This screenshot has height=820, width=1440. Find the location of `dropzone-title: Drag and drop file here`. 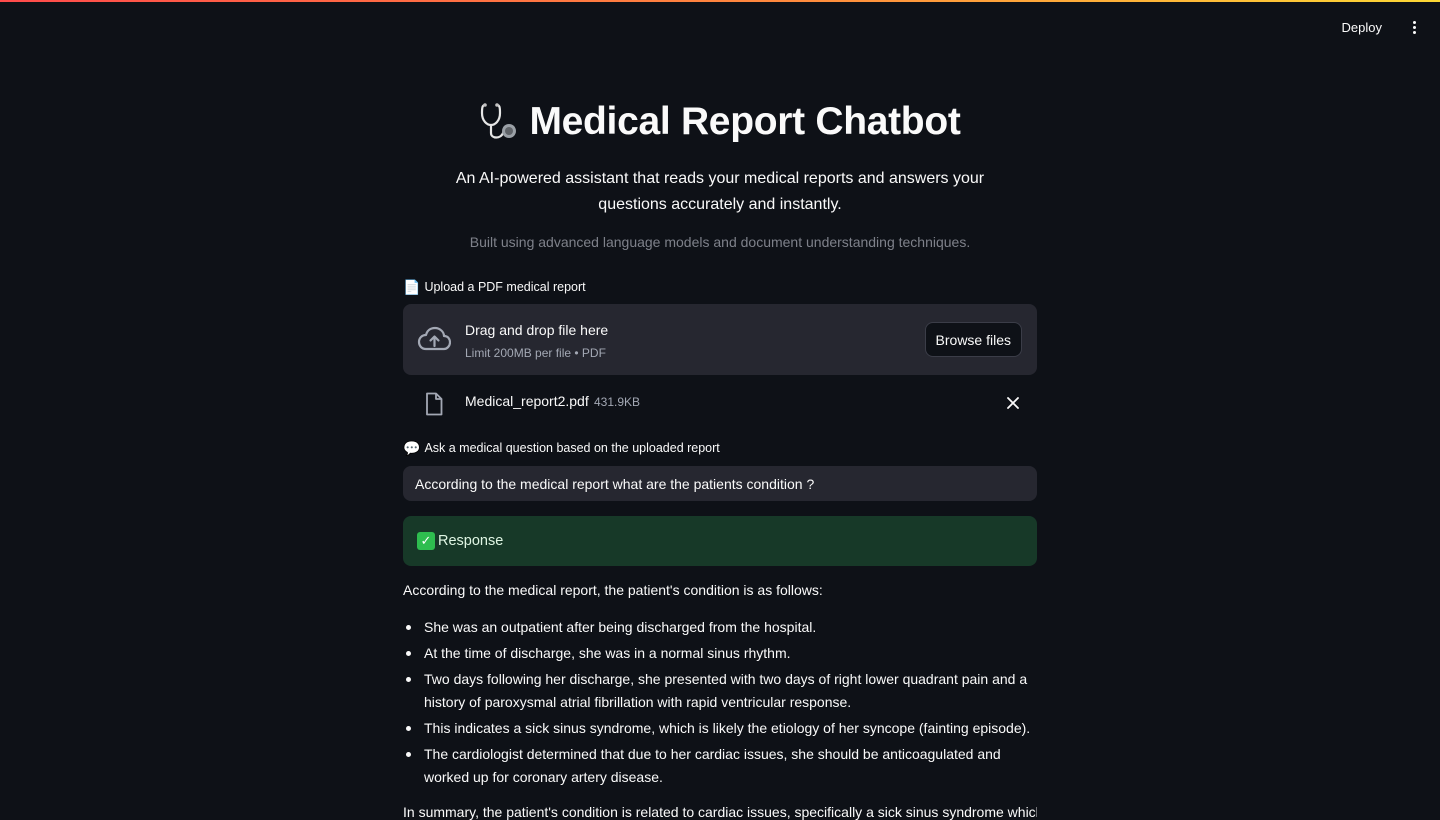

dropzone-title: Drag and drop file here is located at coordinates (537, 330).